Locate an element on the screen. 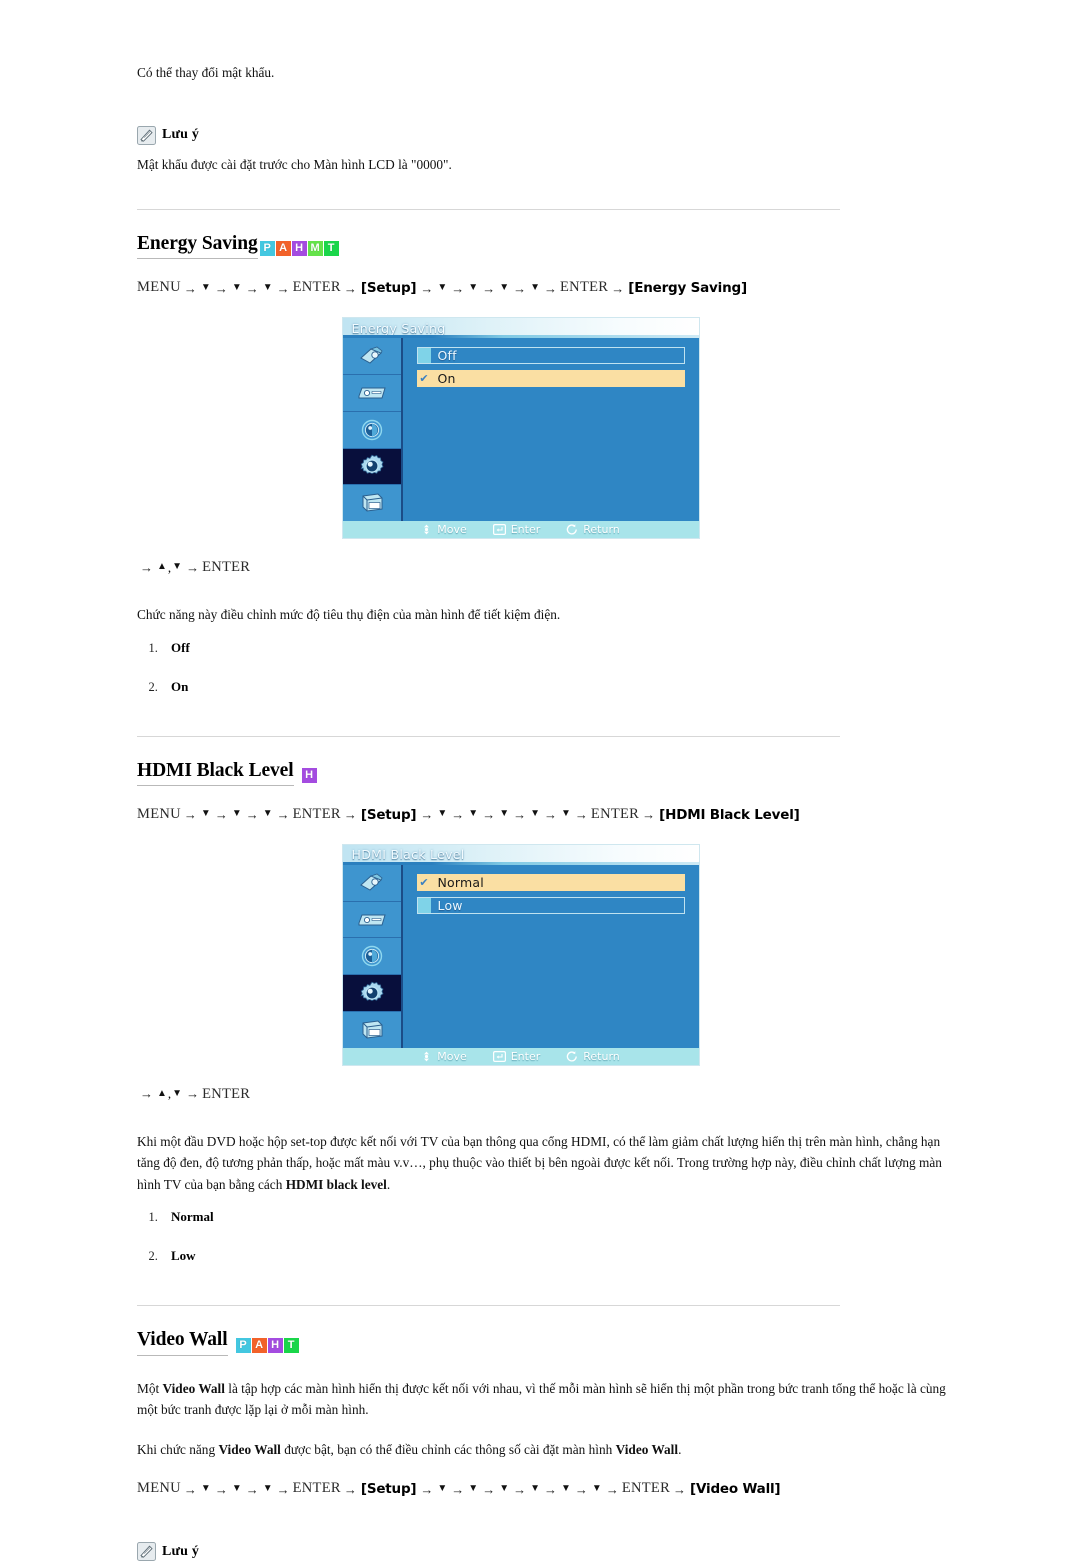 The width and height of the screenshot is (1080, 1566). note-block-bottom: Lưu ý is located at coordinates (543, 1552).